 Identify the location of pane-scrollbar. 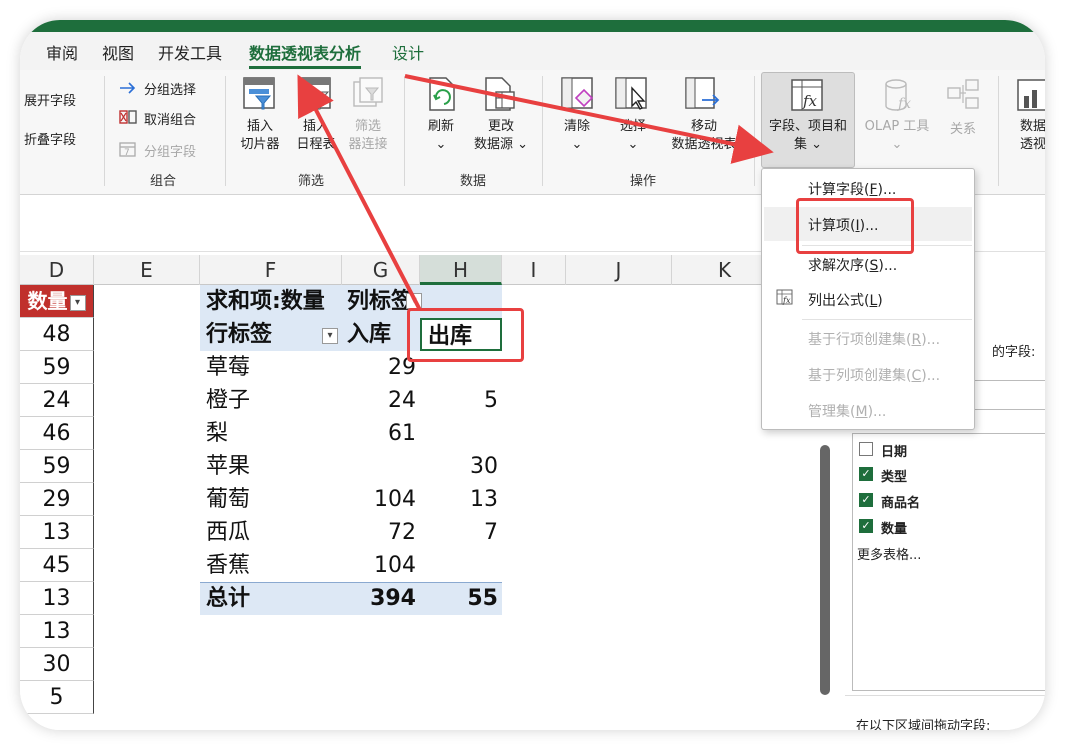
(825, 570).